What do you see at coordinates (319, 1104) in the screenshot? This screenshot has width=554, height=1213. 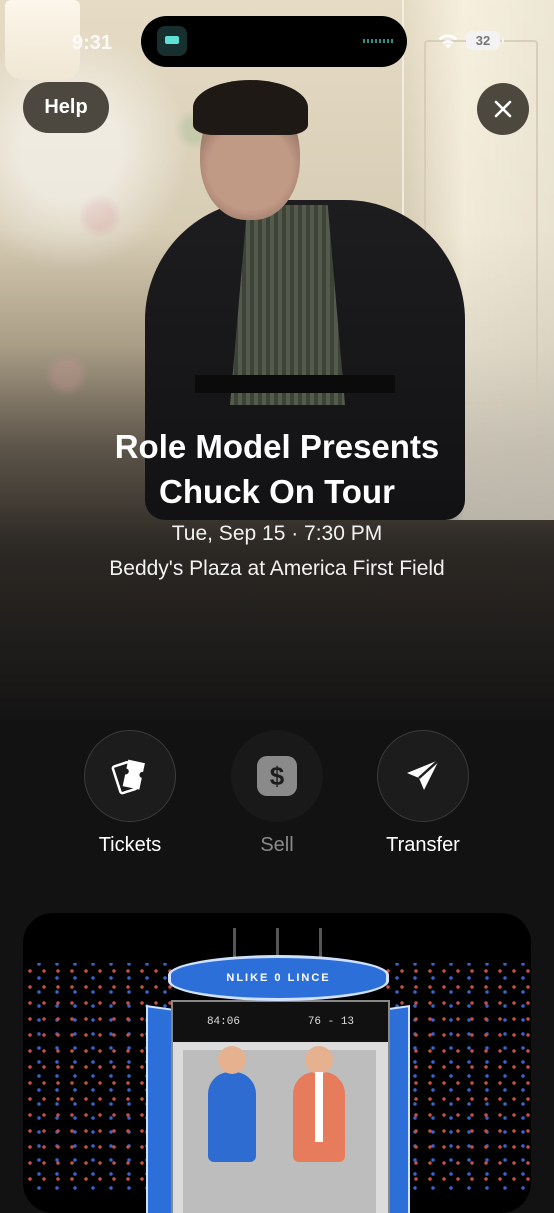 I see `fan-figure-right` at bounding box center [319, 1104].